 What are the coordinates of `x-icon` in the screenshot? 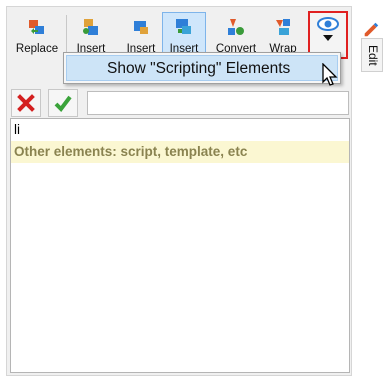 It's located at (26, 103).